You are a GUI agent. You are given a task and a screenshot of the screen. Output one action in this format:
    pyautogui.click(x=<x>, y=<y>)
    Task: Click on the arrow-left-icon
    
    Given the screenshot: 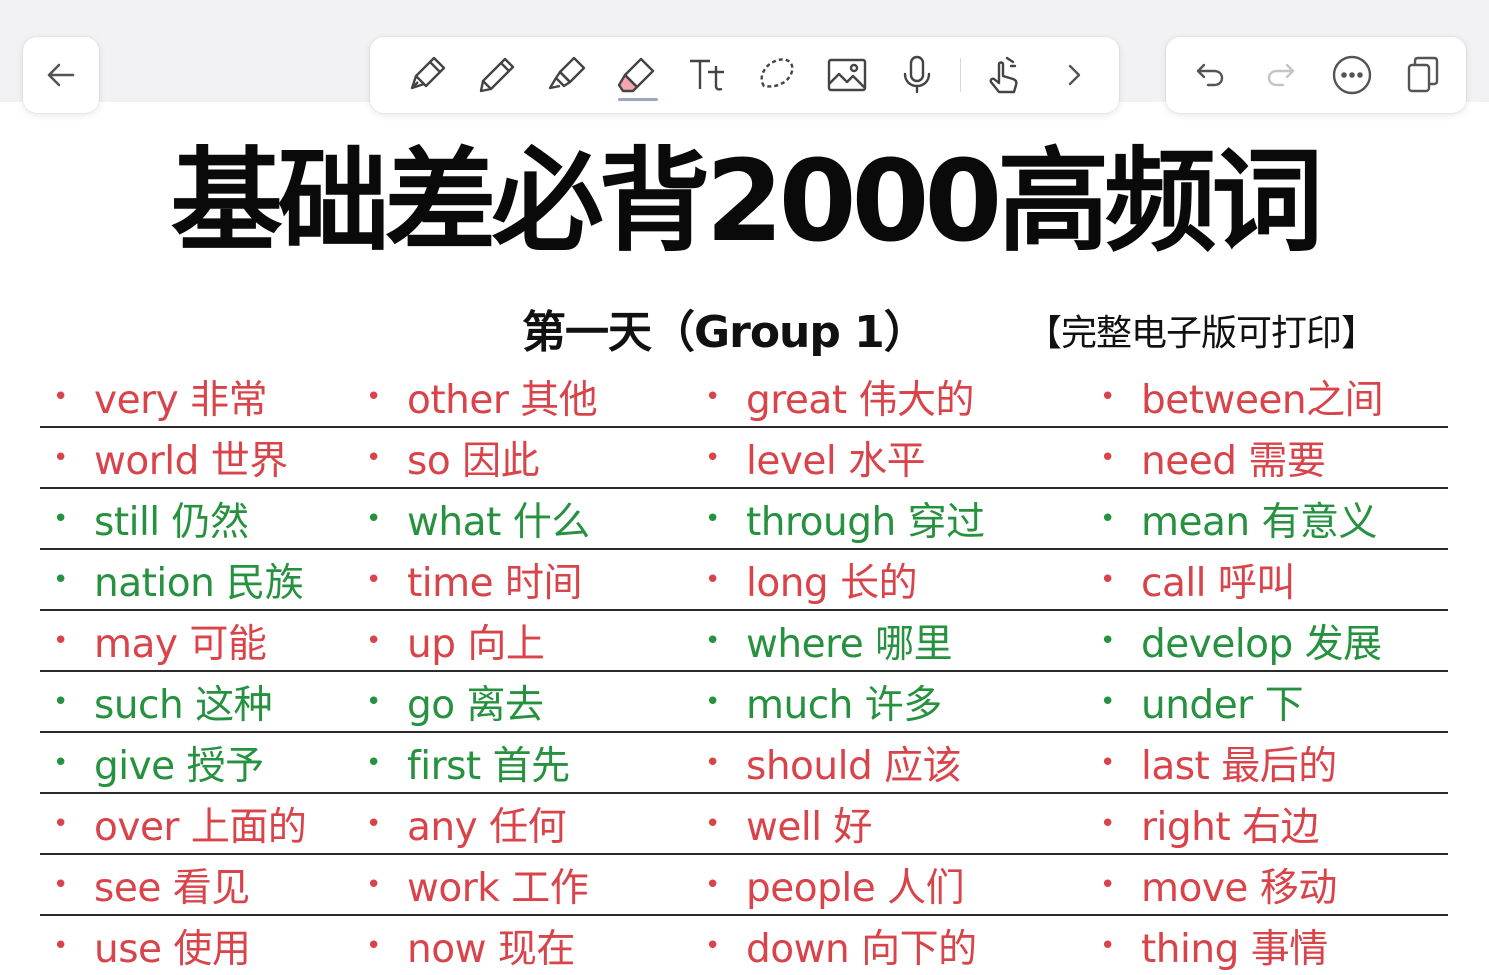 What is the action you would take?
    pyautogui.click(x=61, y=75)
    